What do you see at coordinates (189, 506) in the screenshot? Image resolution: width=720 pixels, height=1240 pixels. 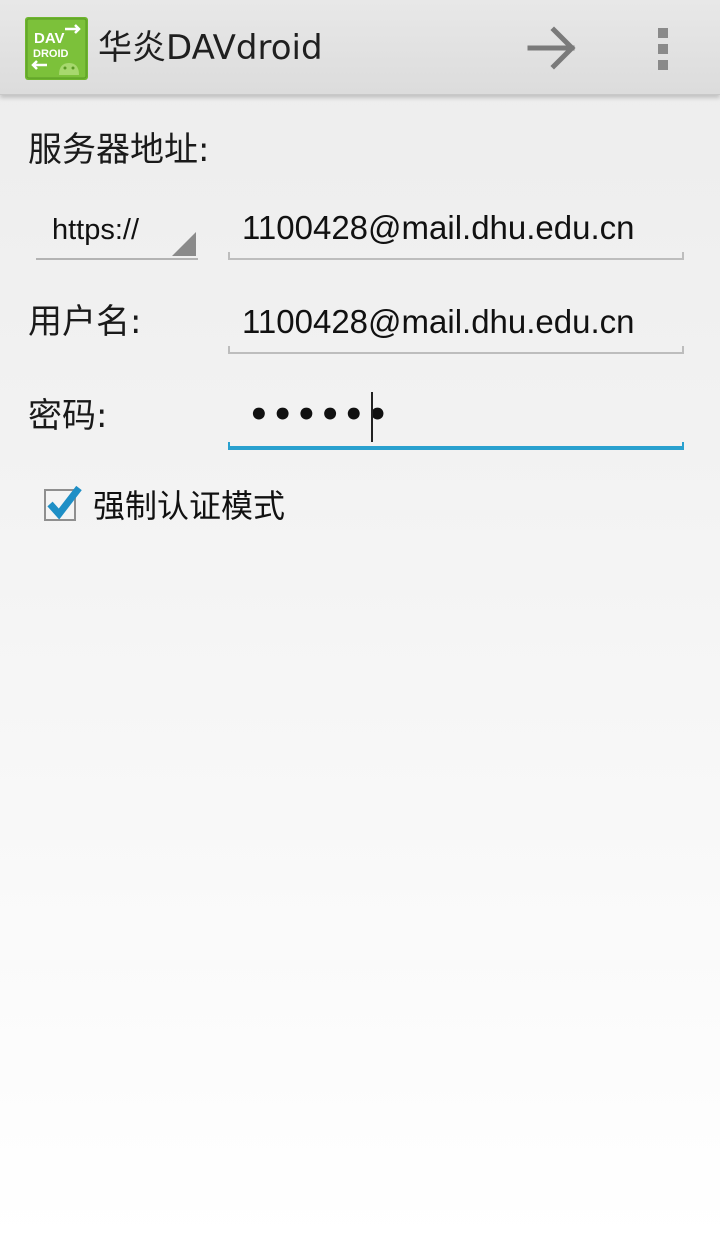 I see `preemptive-auth-label: 强制认证模式` at bounding box center [189, 506].